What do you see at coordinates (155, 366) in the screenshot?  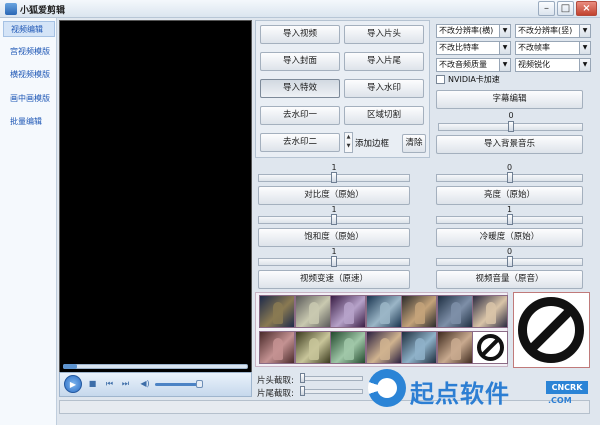 I see `seek-bar` at bounding box center [155, 366].